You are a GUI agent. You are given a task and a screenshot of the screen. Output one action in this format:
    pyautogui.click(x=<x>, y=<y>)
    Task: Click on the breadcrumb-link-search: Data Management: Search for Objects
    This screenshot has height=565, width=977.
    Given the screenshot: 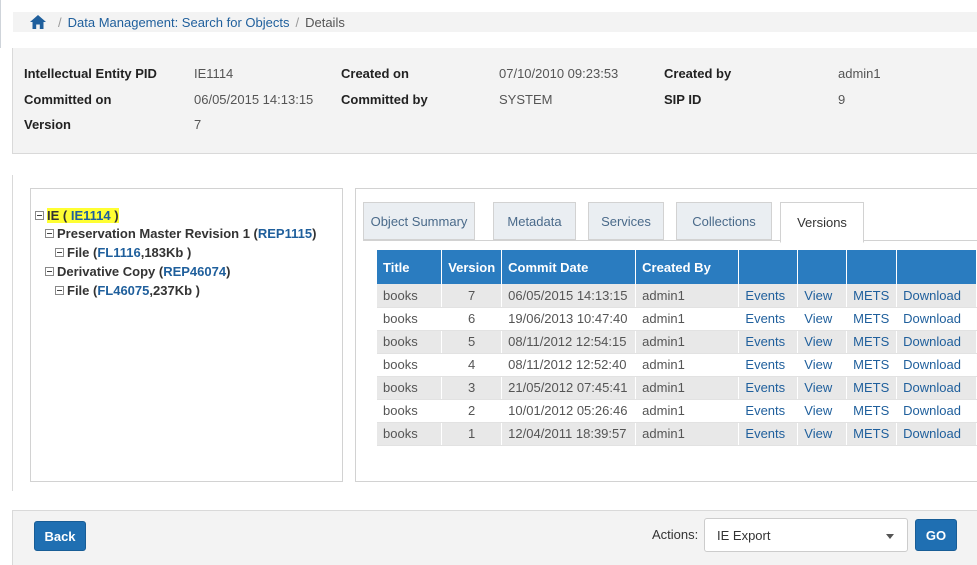 What is the action you would take?
    pyautogui.click(x=179, y=22)
    